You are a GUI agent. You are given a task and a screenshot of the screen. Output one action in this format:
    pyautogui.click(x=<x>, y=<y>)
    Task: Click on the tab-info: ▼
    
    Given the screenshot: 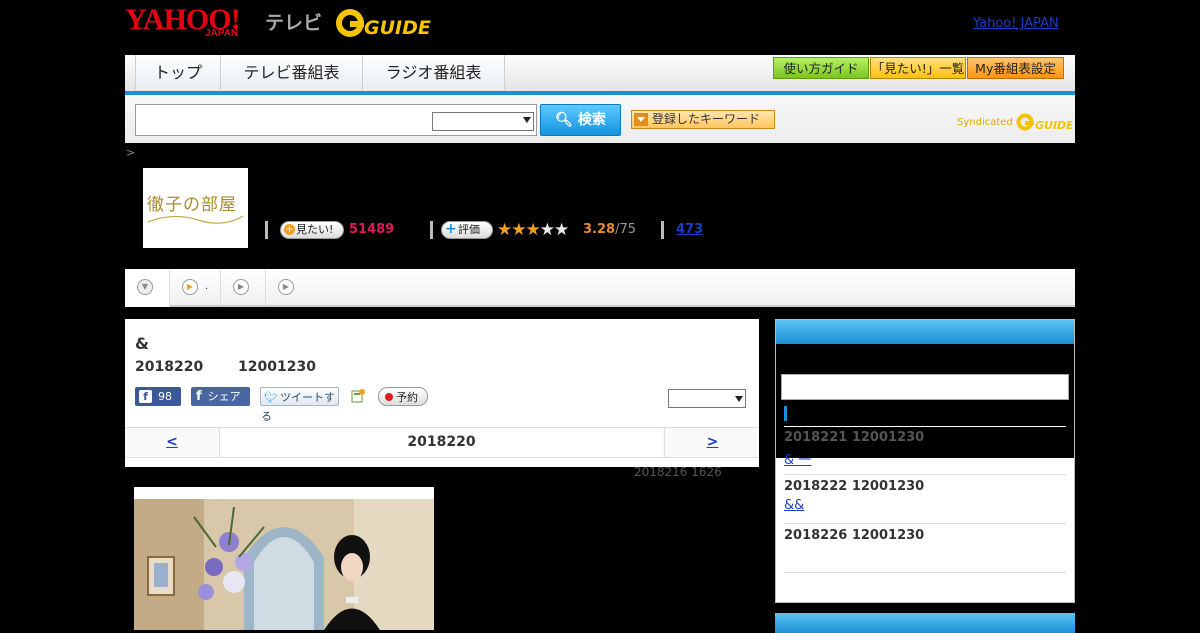 What is the action you would take?
    pyautogui.click(x=147, y=288)
    